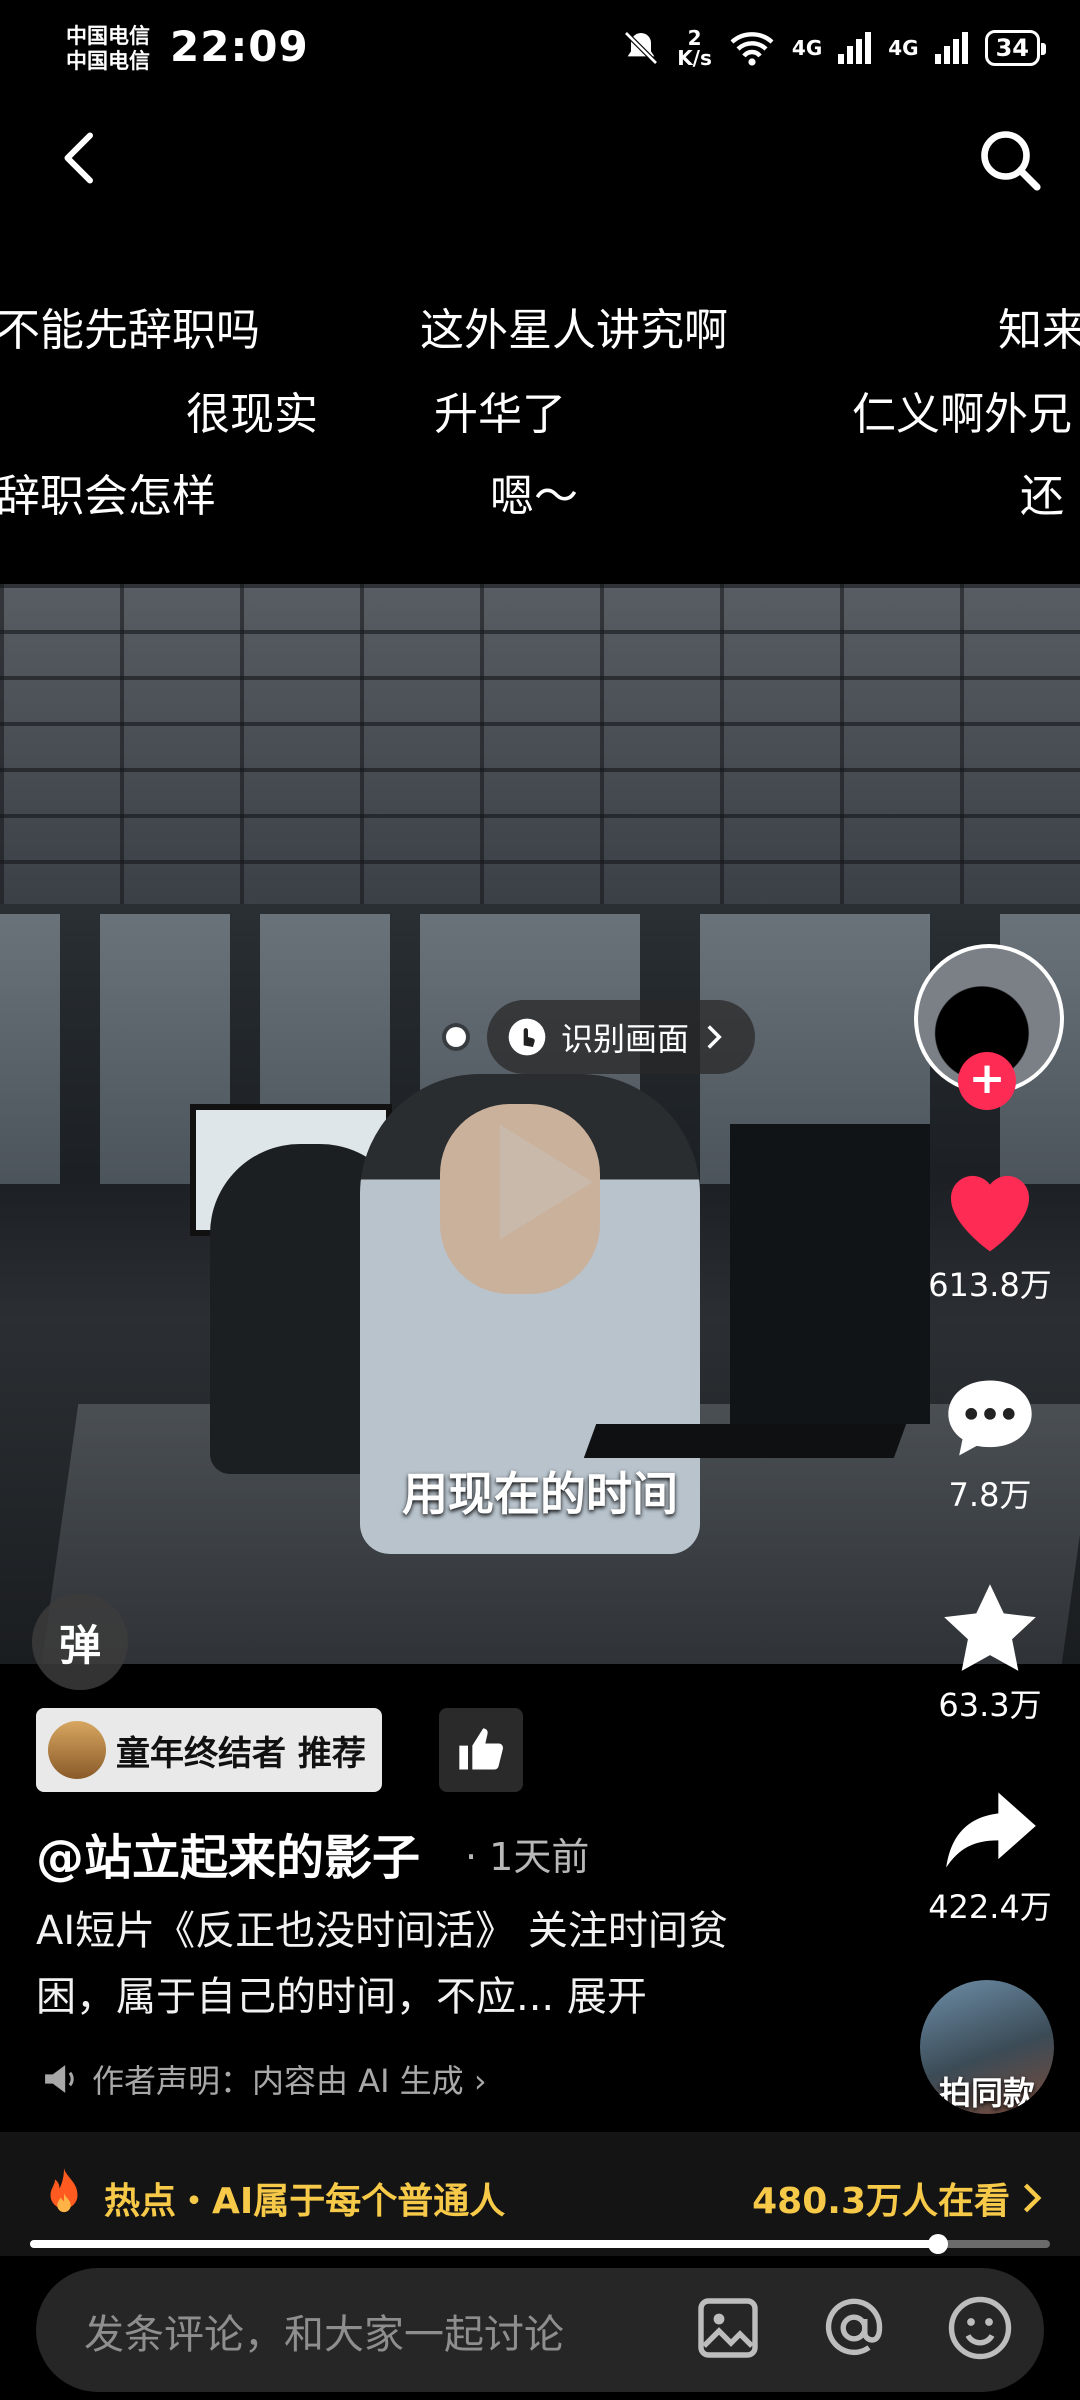 This screenshot has height=2400, width=1080. I want to click on like-action: 613.8万, so click(990, 1233).